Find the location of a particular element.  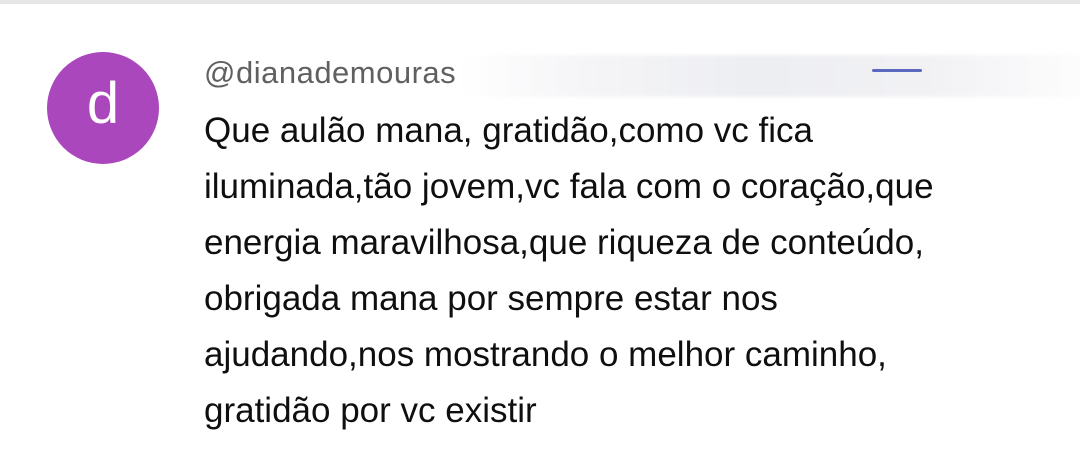

redaction-mark is located at coordinates (897, 70).